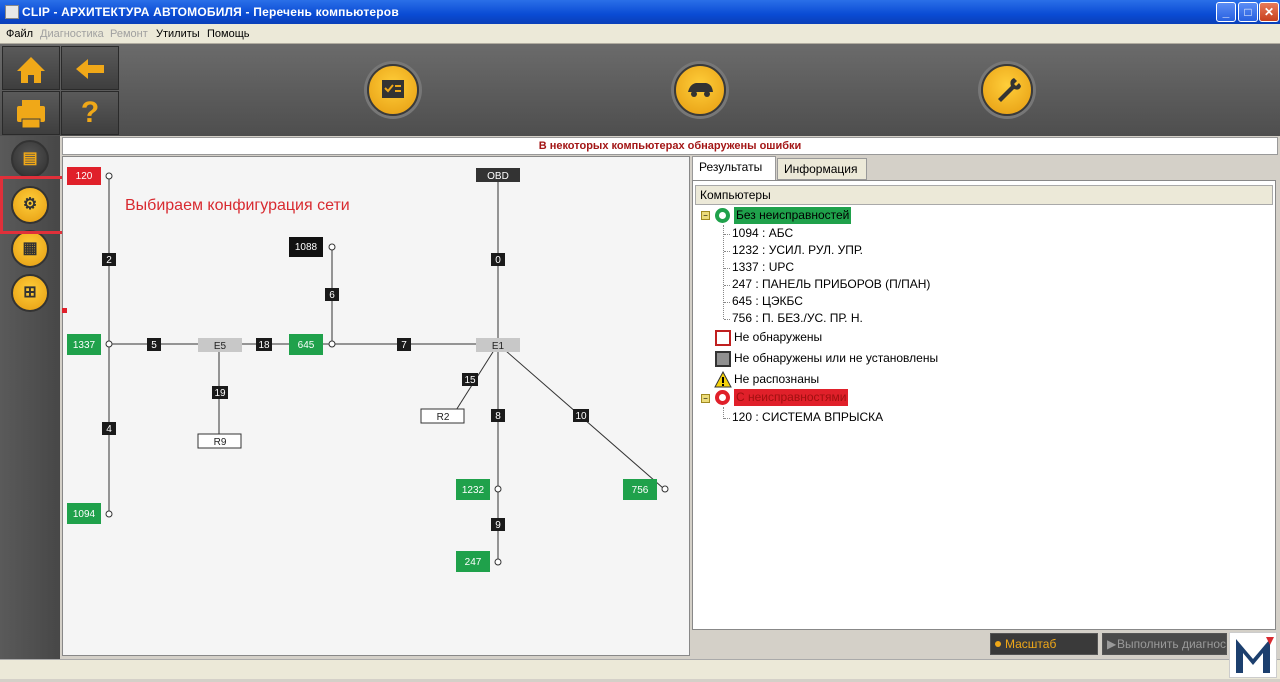  Describe the element at coordinates (762, 233) in the screenshot. I see `tree-item: 1094 : АБС` at that location.